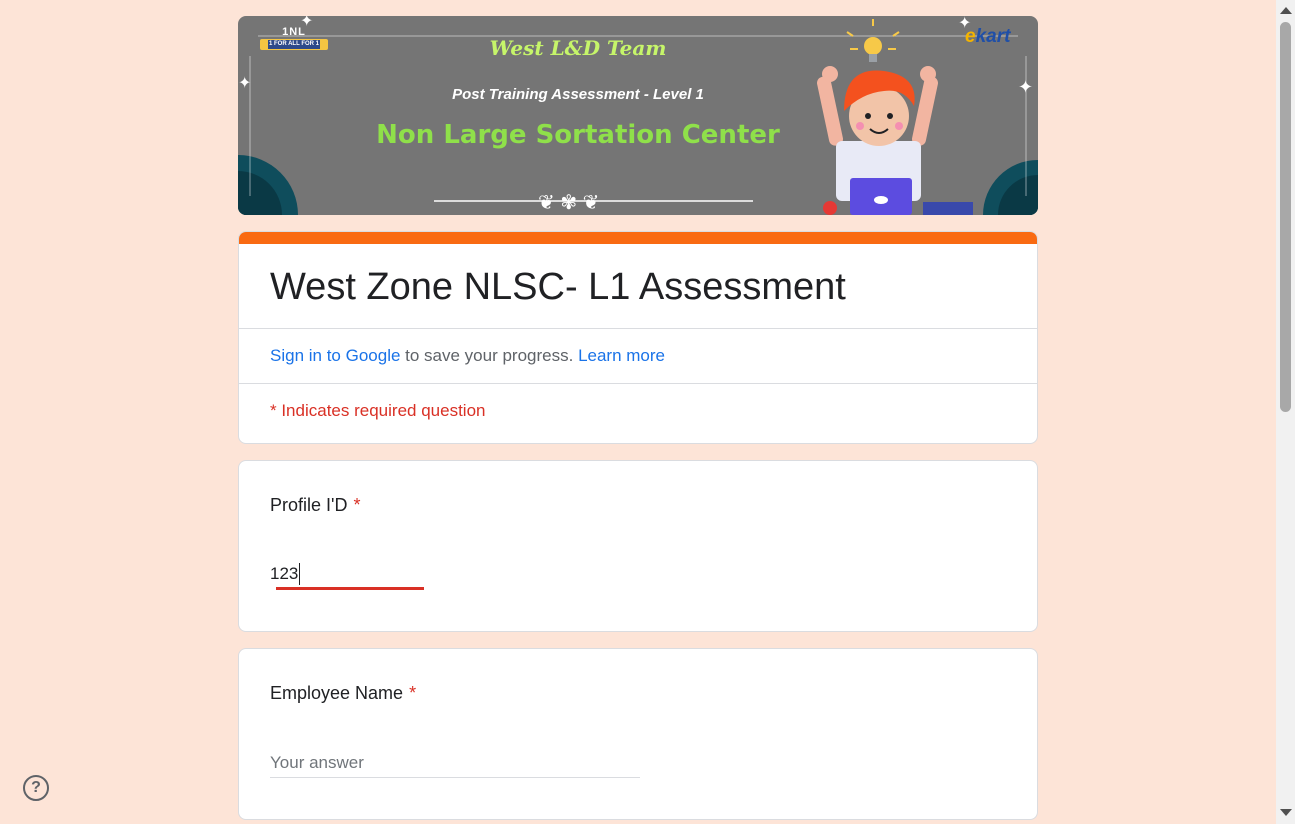 The height and width of the screenshot is (824, 1295). What do you see at coordinates (638, 734) in the screenshot?
I see `question-employee-name: Employee Name *` at bounding box center [638, 734].